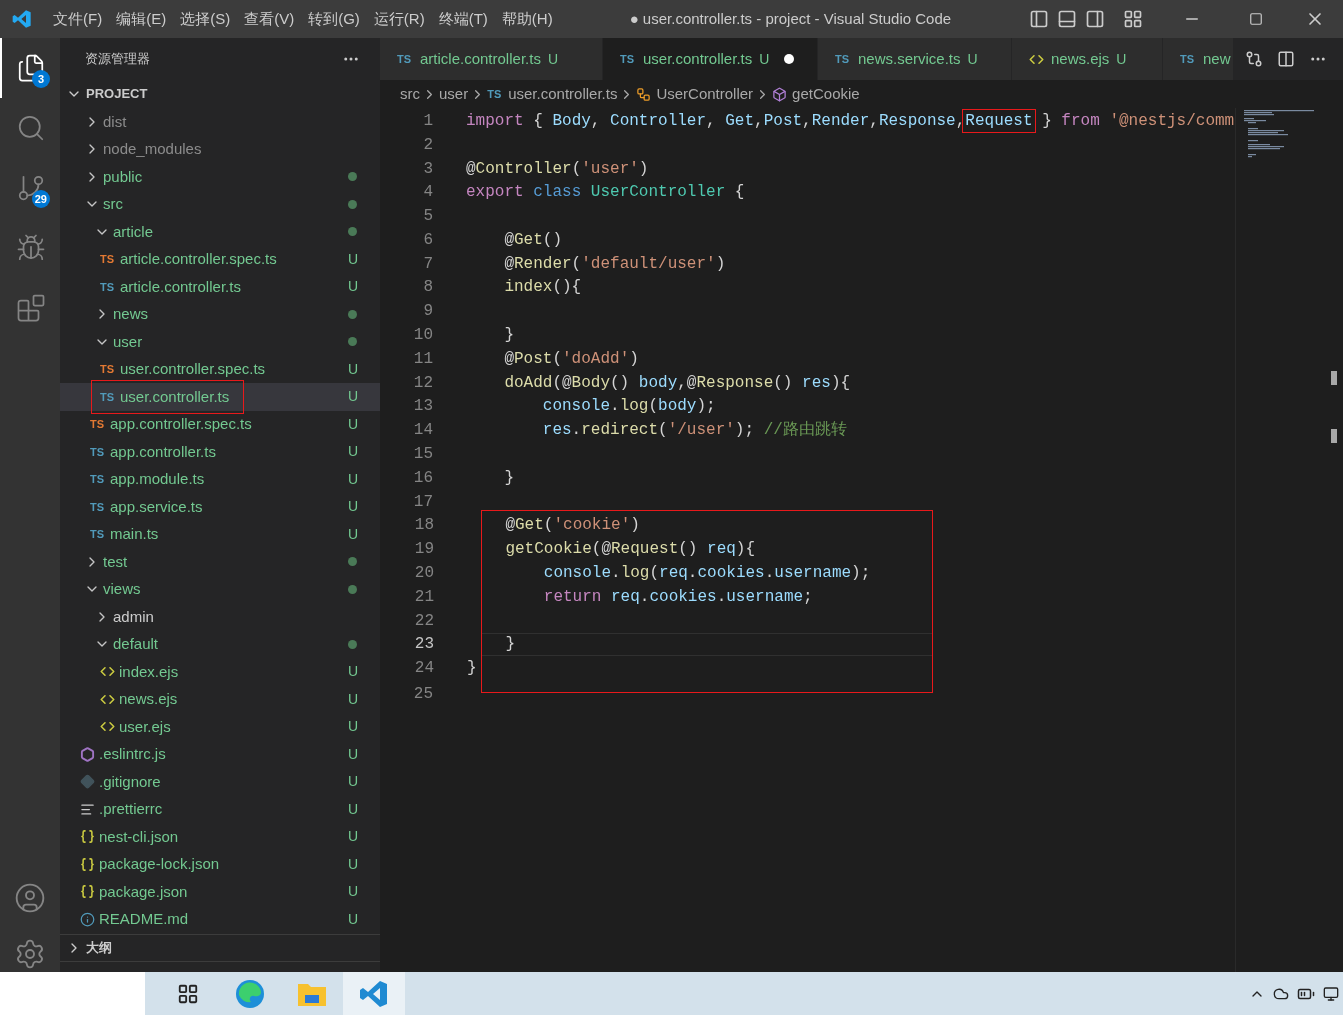  What do you see at coordinates (220, 342) in the screenshot?
I see `folder-row: user` at bounding box center [220, 342].